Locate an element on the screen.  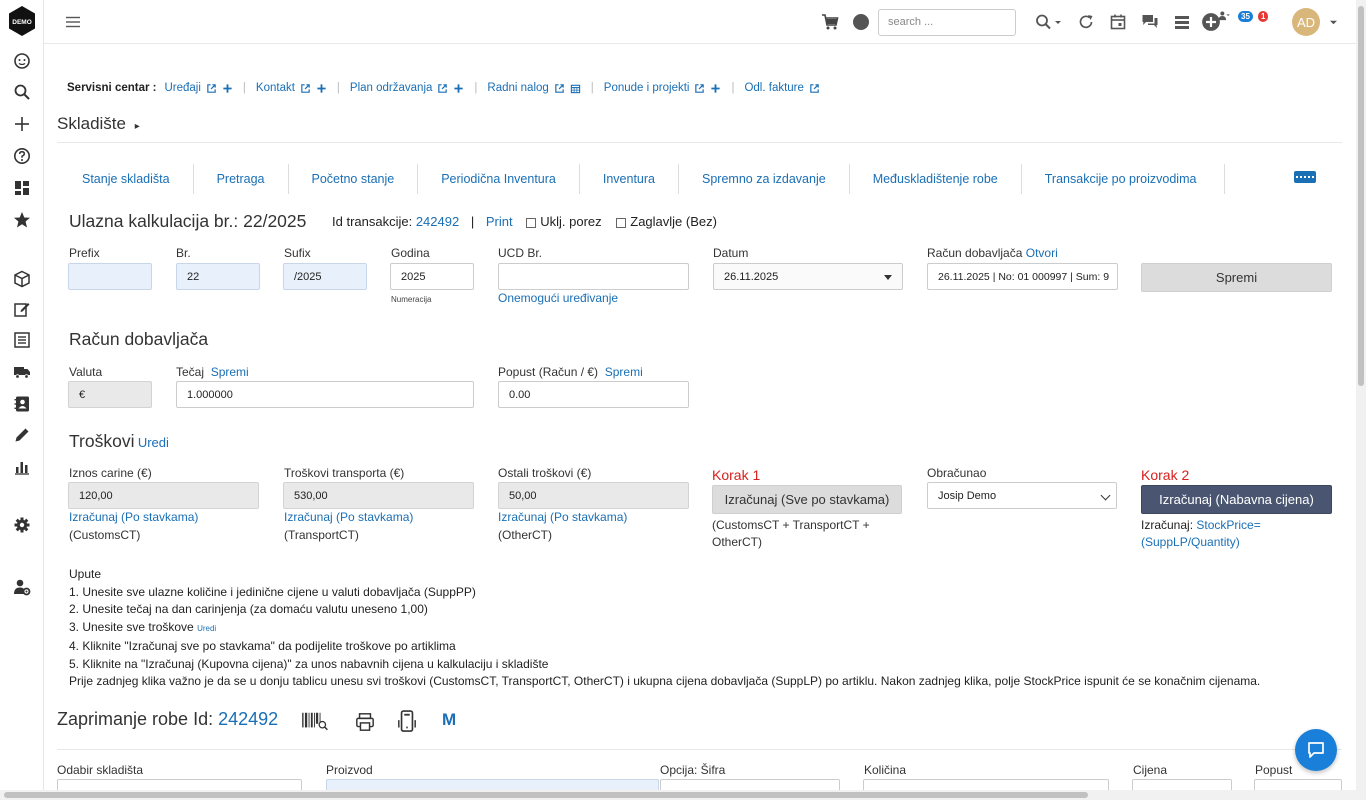
prefix-input is located at coordinates (110, 276).